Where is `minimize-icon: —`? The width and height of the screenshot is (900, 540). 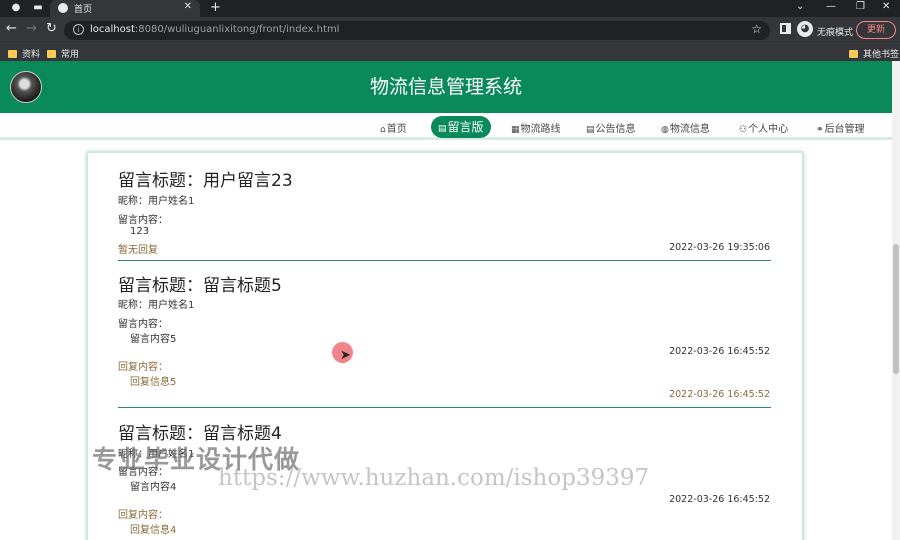
minimize-icon: — is located at coordinates (831, 6).